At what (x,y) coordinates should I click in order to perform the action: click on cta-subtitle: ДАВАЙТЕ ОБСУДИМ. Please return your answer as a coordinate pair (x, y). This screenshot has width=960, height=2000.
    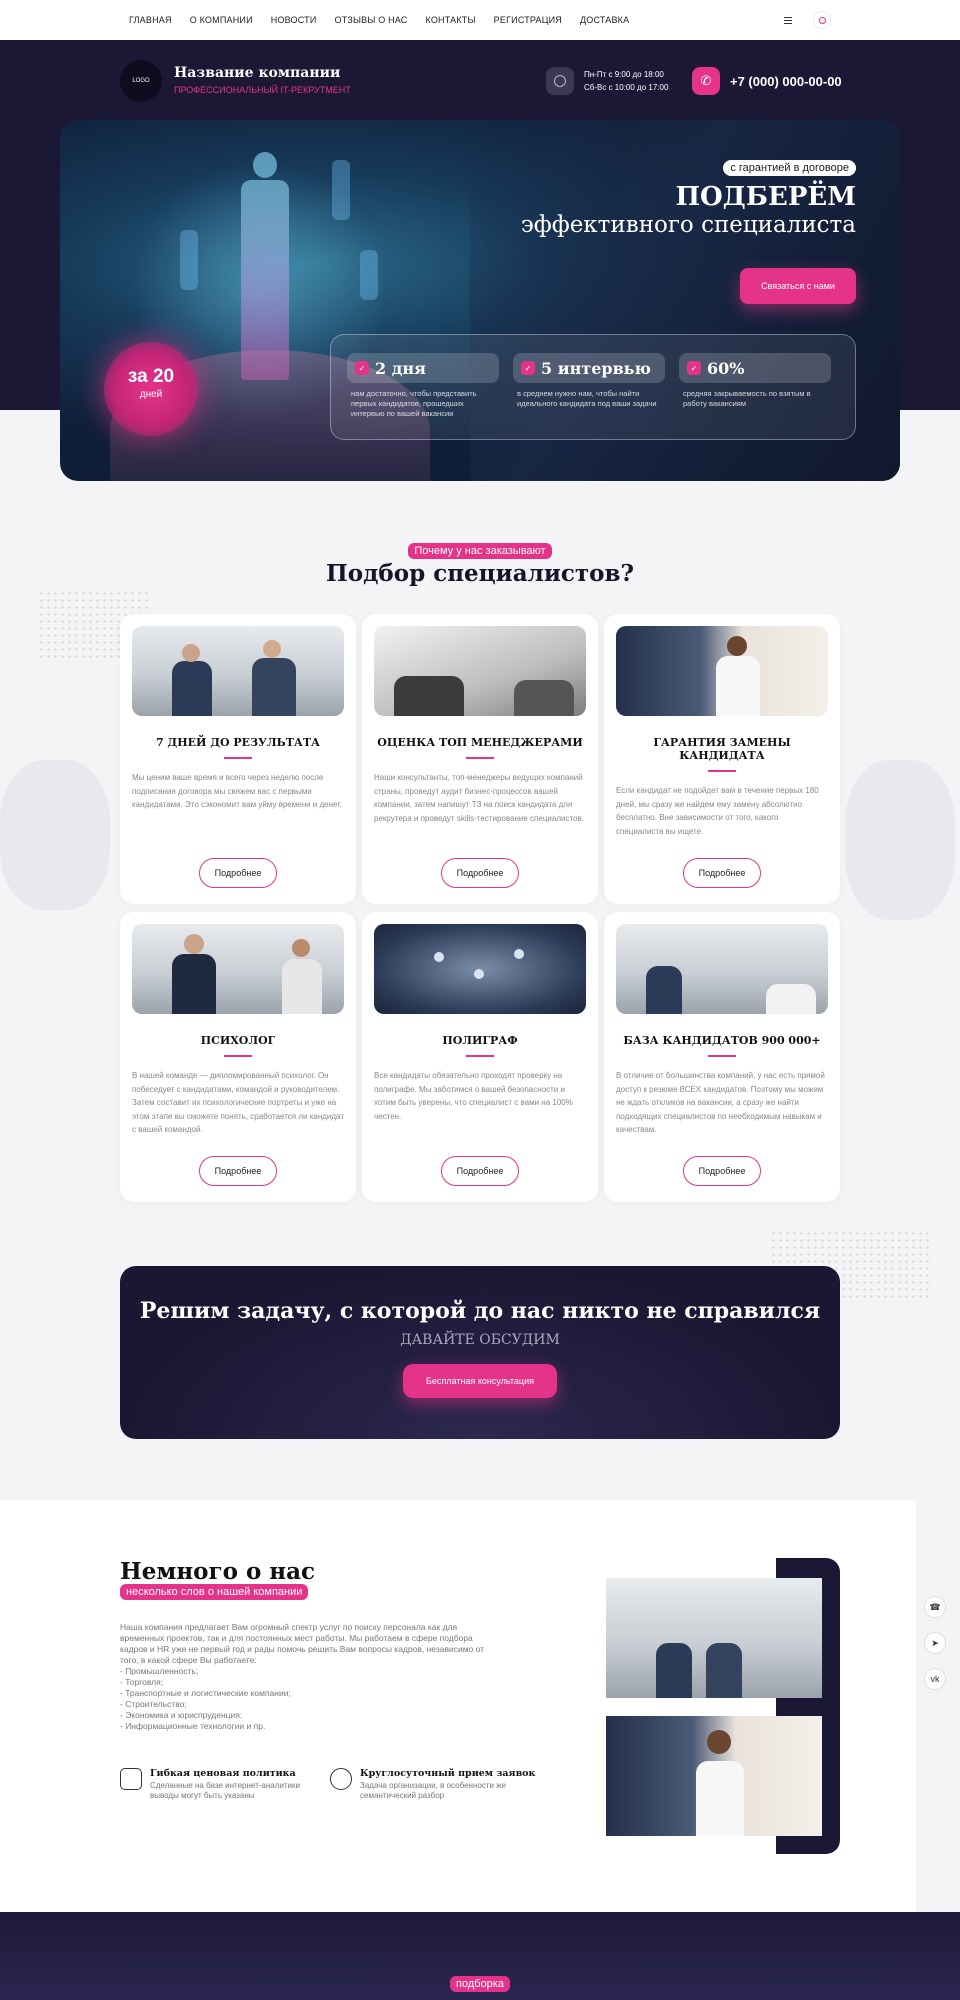
    Looking at the image, I should click on (480, 1340).